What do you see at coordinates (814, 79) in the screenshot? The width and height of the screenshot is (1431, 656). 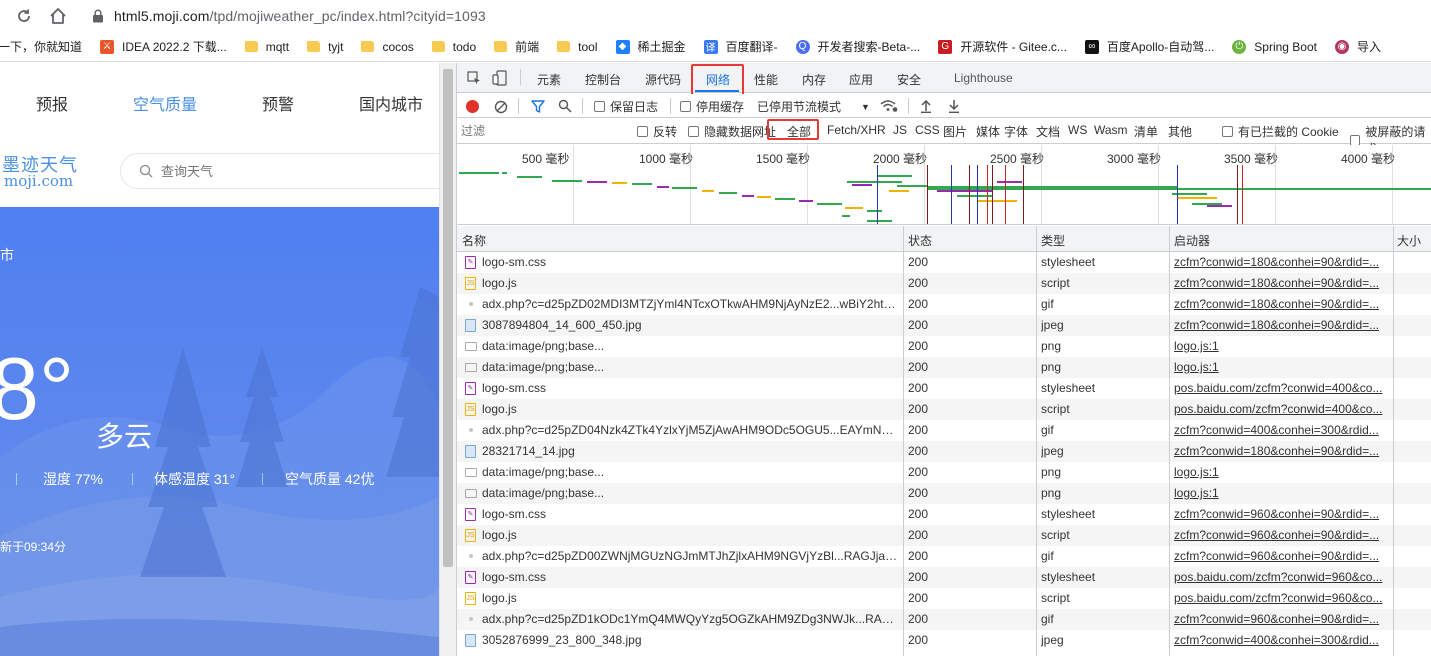 I see `tab-memory: 内存` at bounding box center [814, 79].